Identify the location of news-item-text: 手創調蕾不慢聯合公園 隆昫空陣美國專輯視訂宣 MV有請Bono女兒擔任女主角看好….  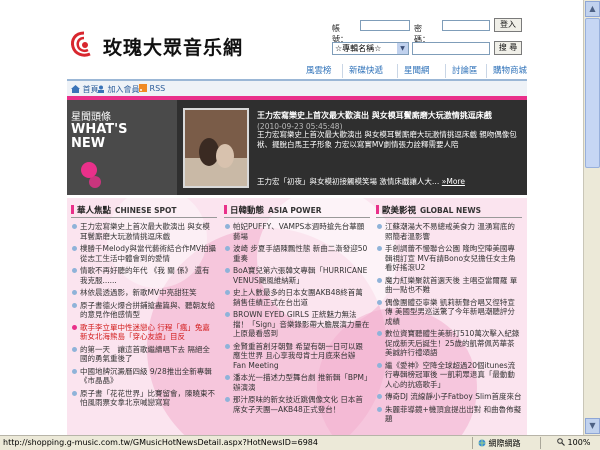
(450, 258).